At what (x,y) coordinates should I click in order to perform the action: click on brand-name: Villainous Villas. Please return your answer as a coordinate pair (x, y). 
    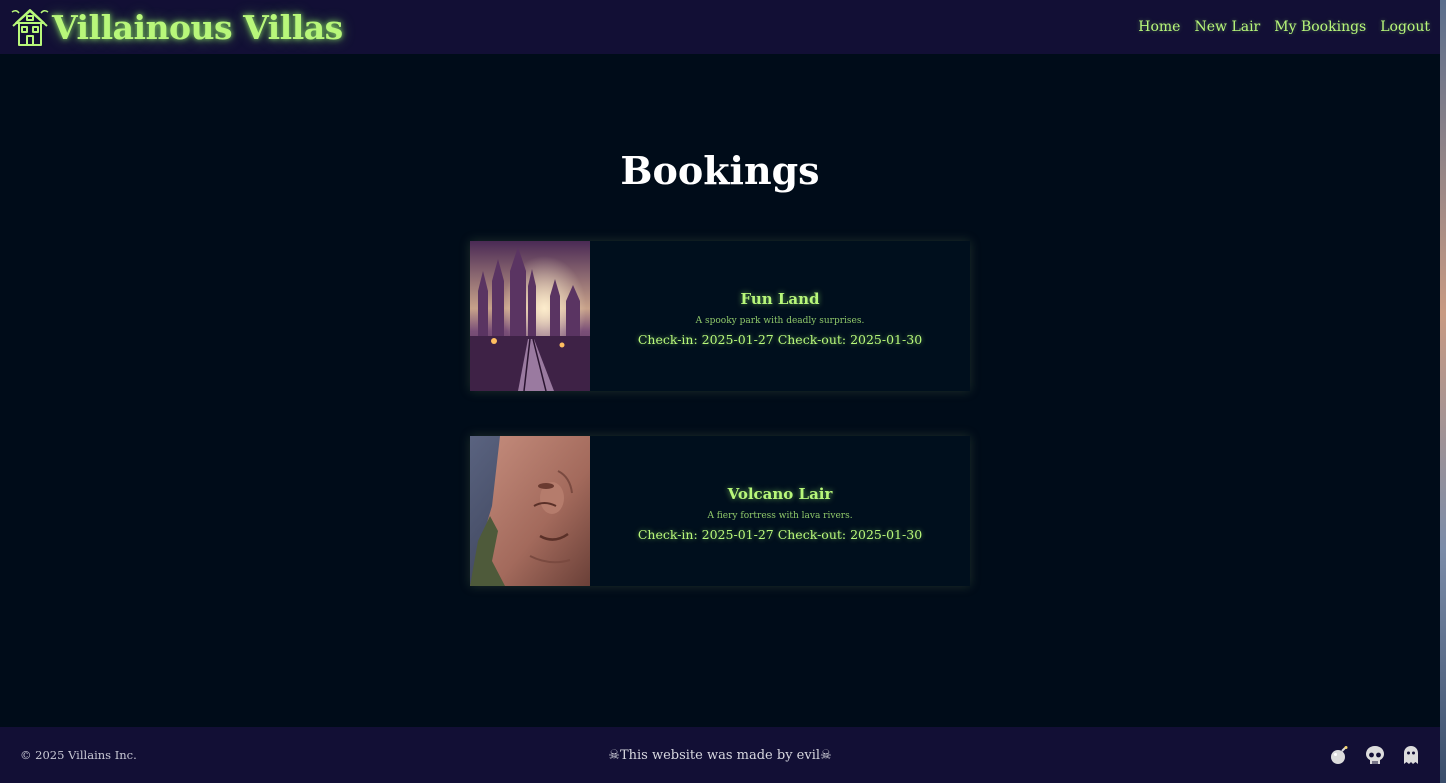
    Looking at the image, I should click on (197, 27).